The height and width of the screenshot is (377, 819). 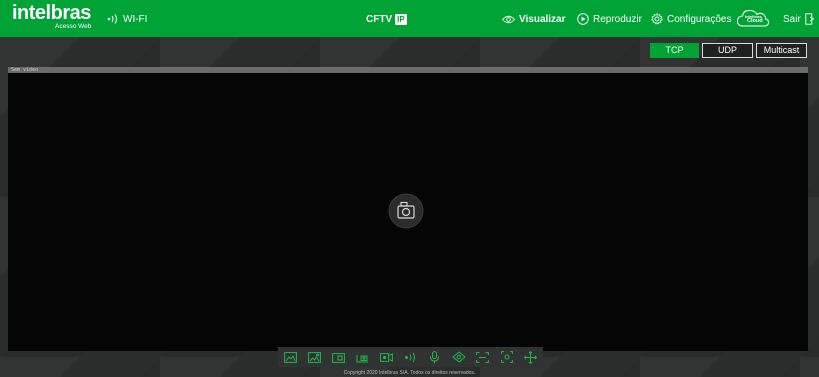 I want to click on play-circle-icon, so click(x=583, y=19).